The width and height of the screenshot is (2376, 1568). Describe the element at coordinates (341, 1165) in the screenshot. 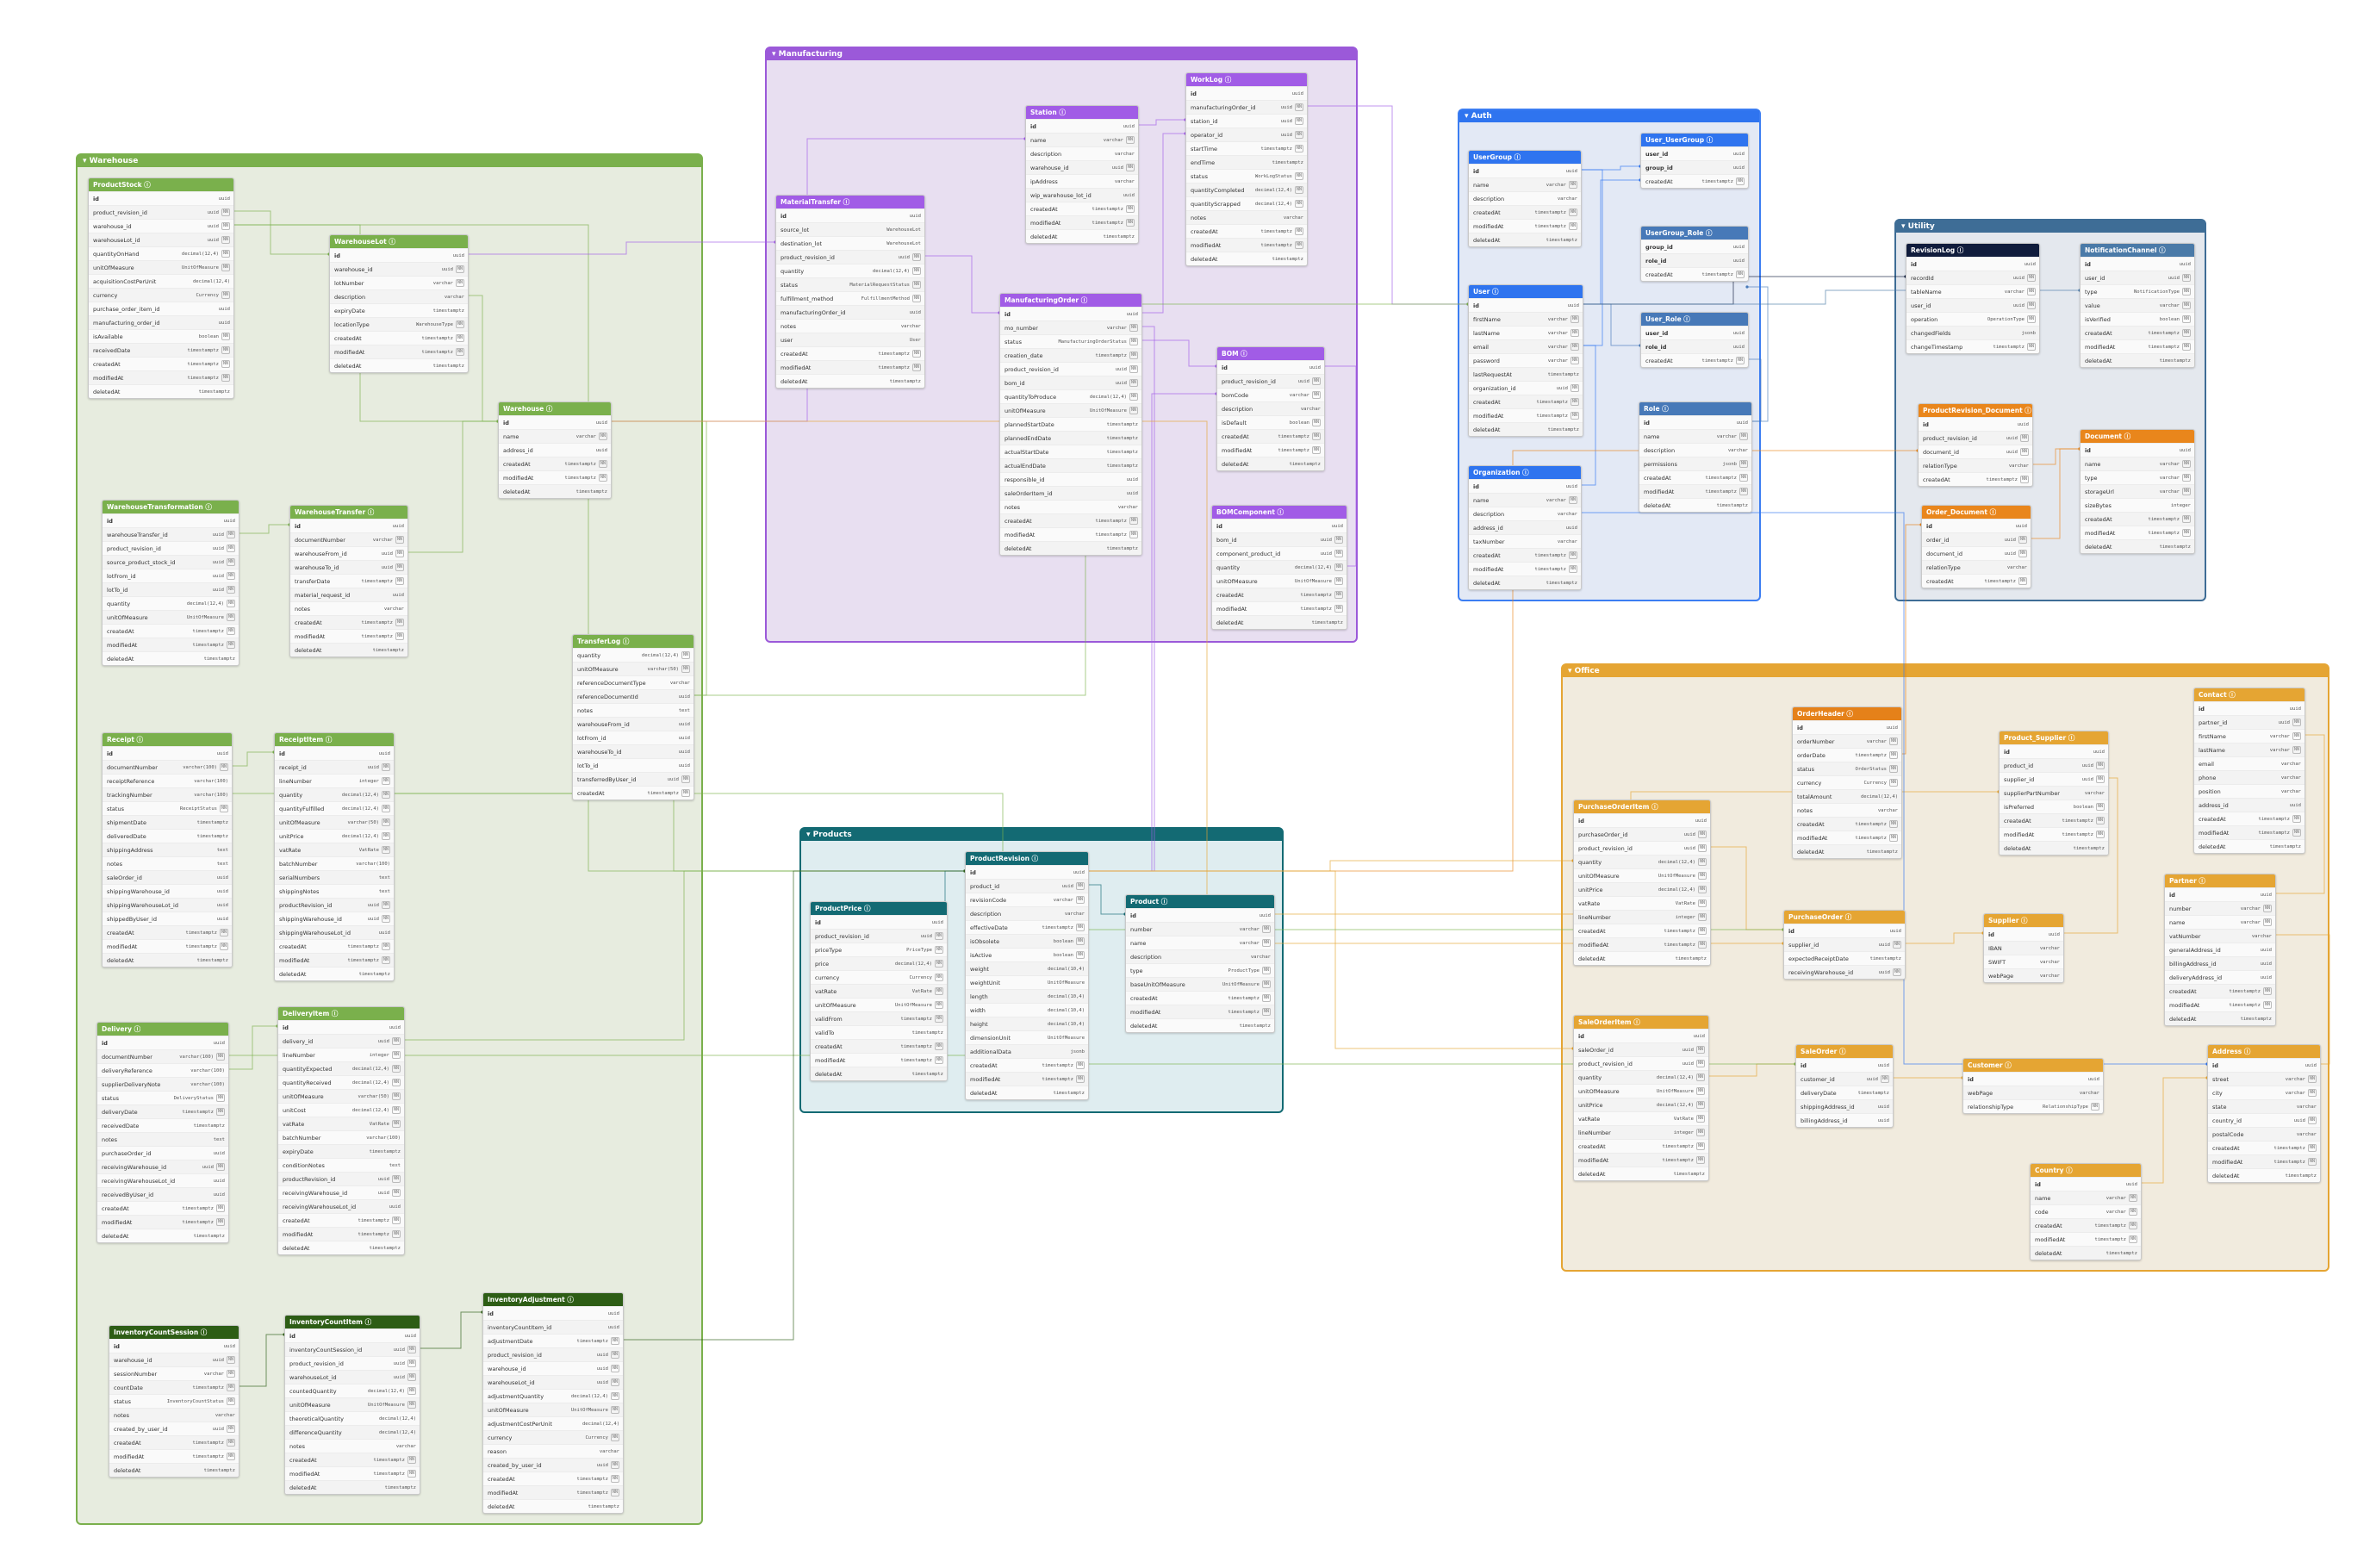

I see `field-row: conditionNotes text` at that location.